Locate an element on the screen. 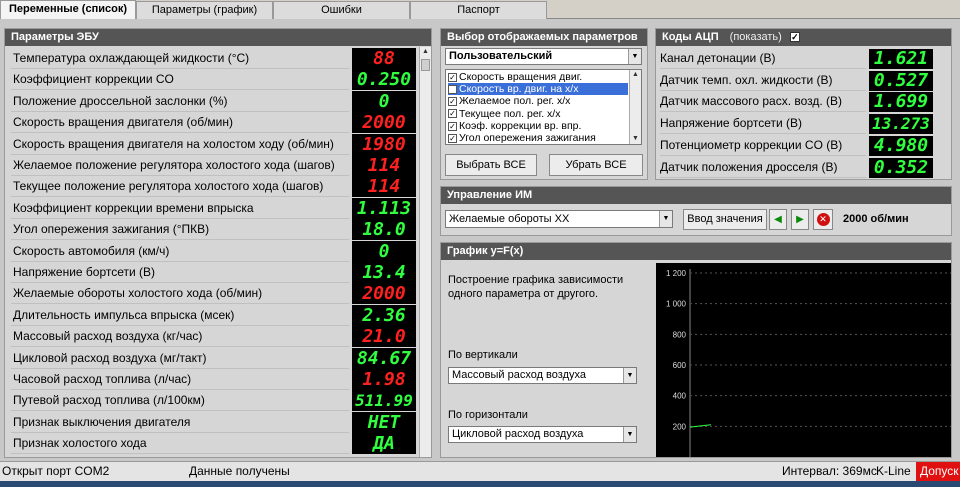  param-checklist-item: ✓ Текущее пол. рег. х/х is located at coordinates (538, 114).